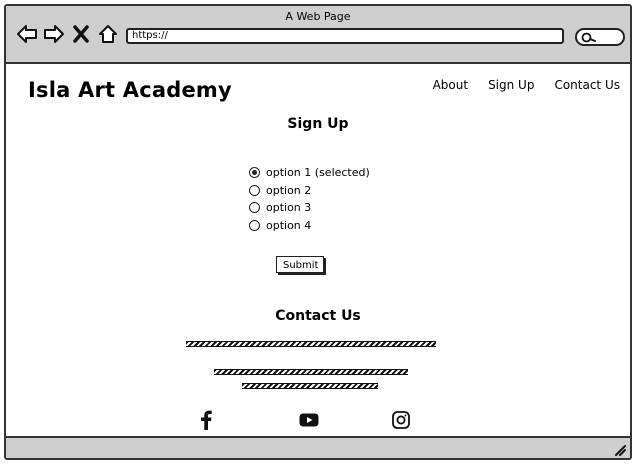  Describe the element at coordinates (318, 447) in the screenshot. I see `browser-status-bar` at that location.